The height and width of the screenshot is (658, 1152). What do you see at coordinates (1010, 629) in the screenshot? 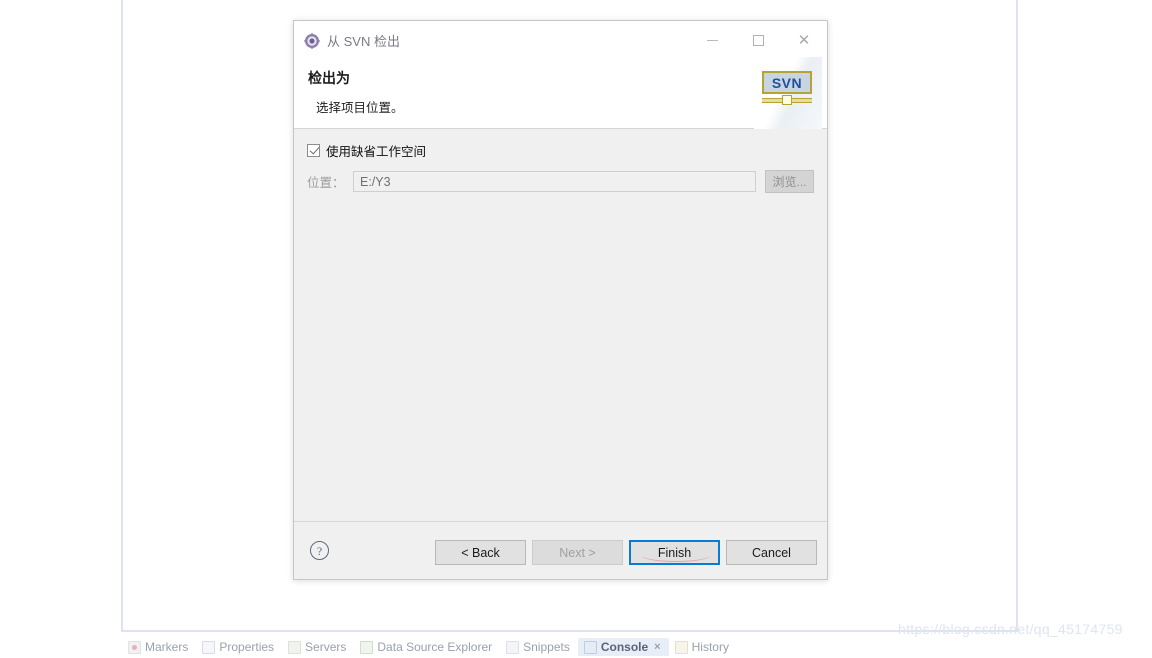
I see `watermark: https://blog.csdn.net/qq_45174759` at bounding box center [1010, 629].